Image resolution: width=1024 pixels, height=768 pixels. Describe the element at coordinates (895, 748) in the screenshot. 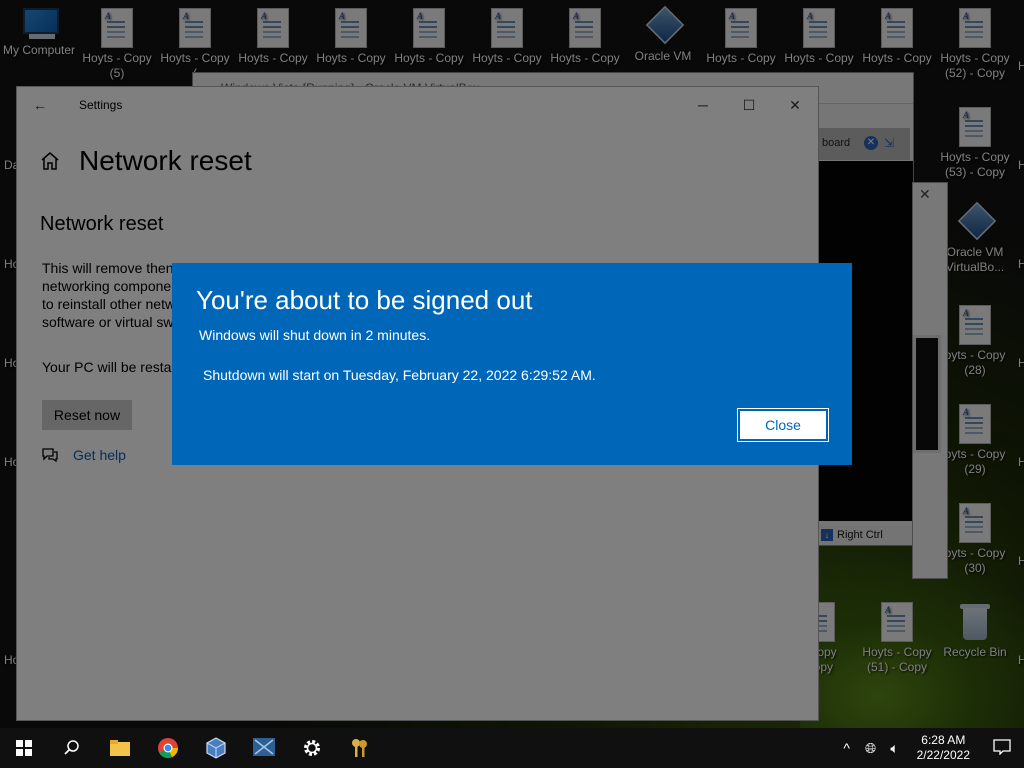

I see `volume-icon: 🔈︎` at that location.